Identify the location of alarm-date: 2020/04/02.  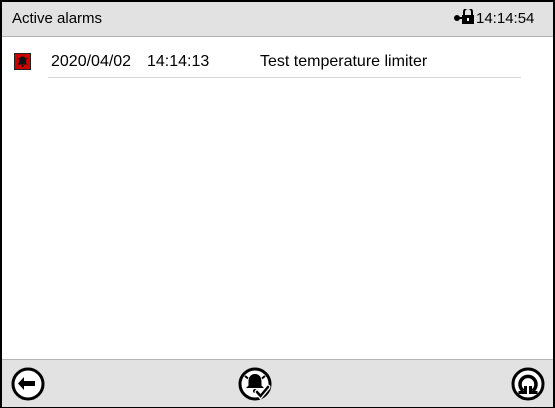
(91, 61).